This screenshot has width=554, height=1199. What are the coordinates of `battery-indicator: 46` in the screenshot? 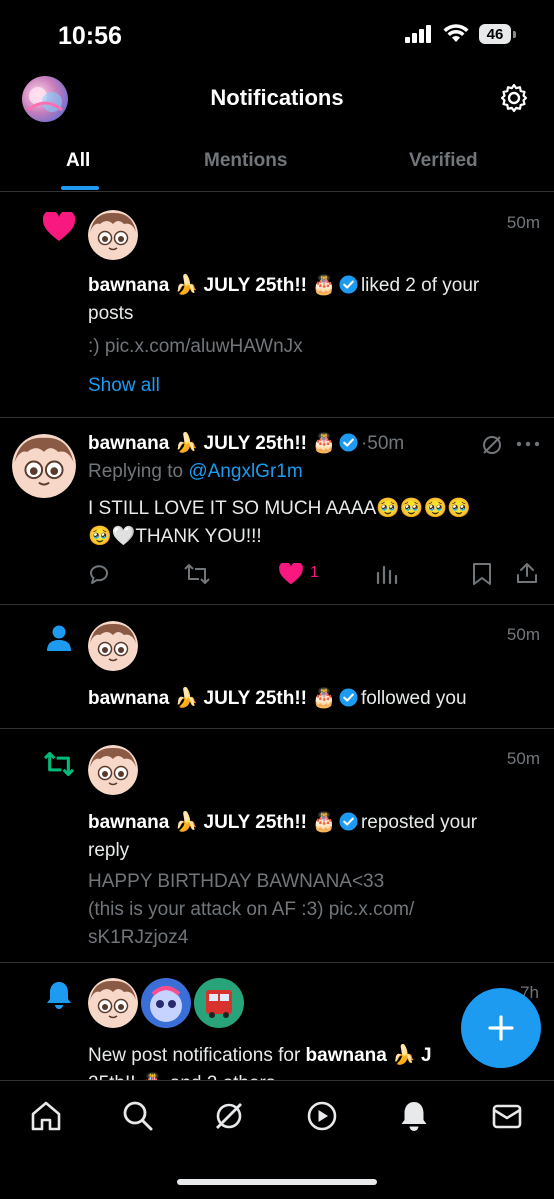 It's located at (497, 34).